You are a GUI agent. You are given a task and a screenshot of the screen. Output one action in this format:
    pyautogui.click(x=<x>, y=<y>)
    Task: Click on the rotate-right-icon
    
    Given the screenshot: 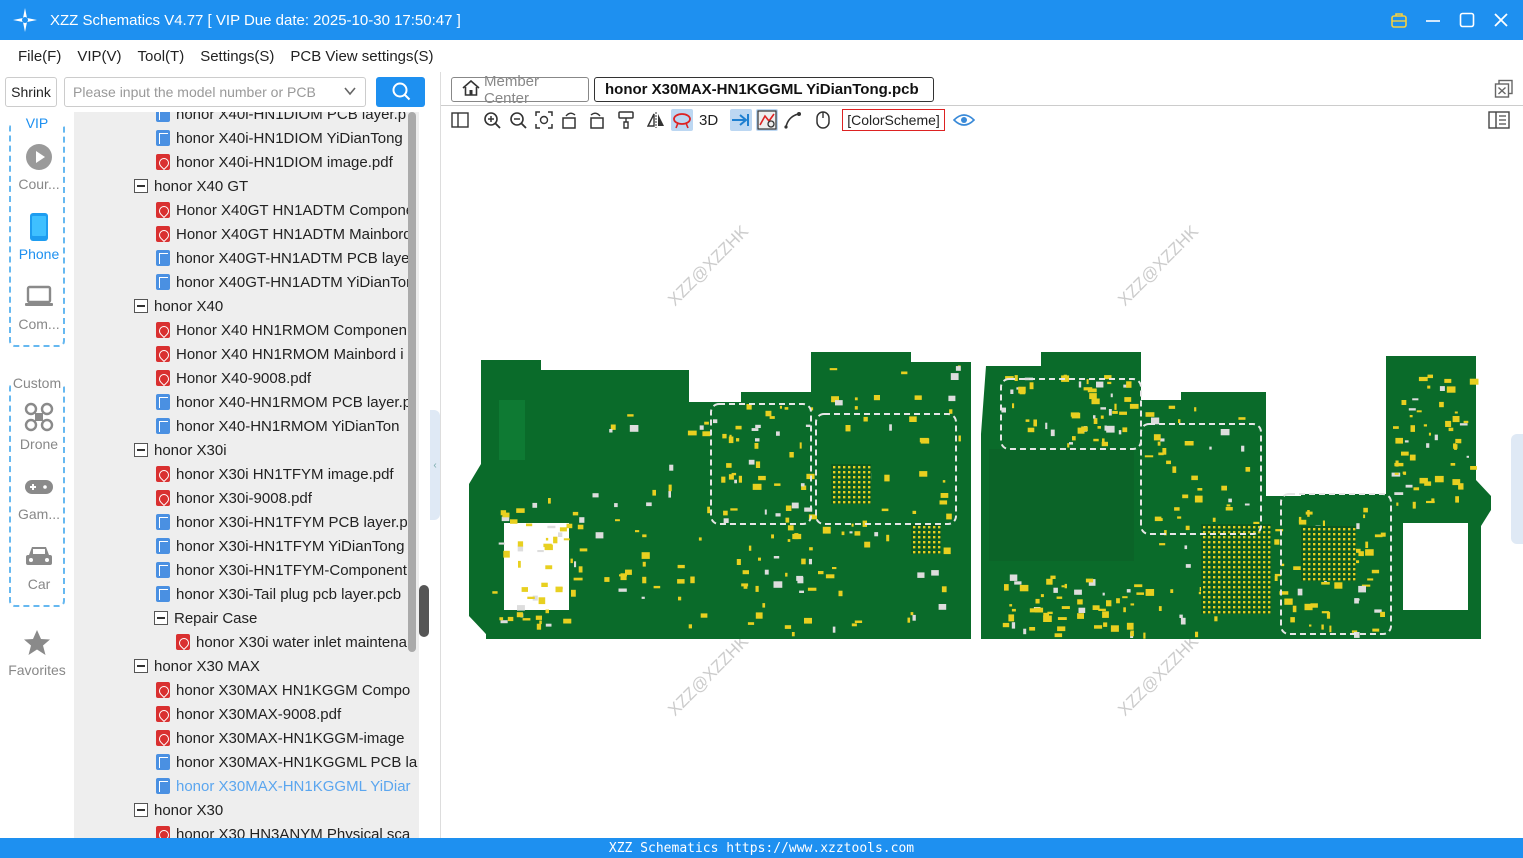 What is the action you would take?
    pyautogui.click(x=596, y=120)
    